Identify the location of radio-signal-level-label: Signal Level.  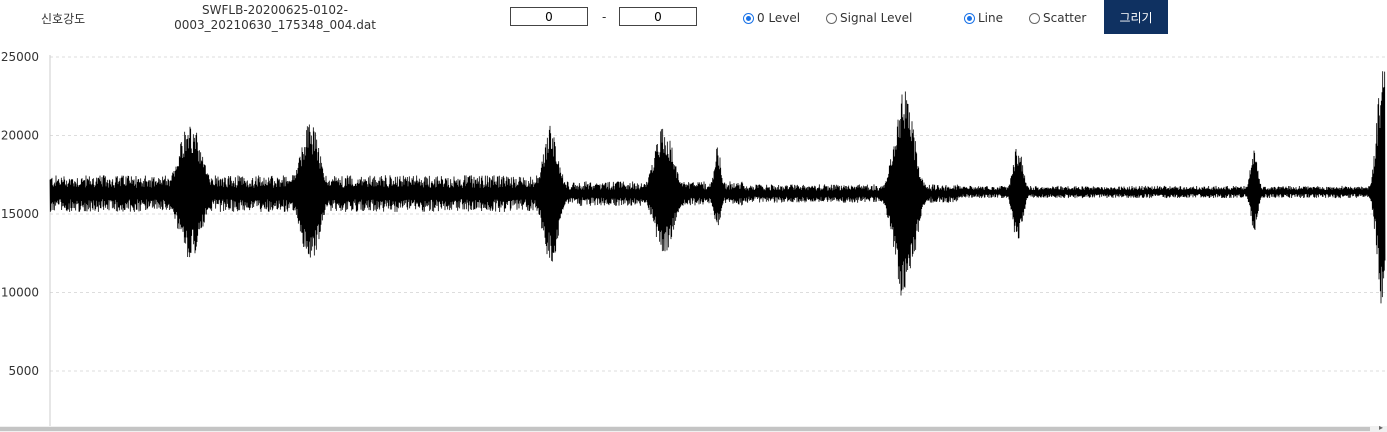
(876, 18).